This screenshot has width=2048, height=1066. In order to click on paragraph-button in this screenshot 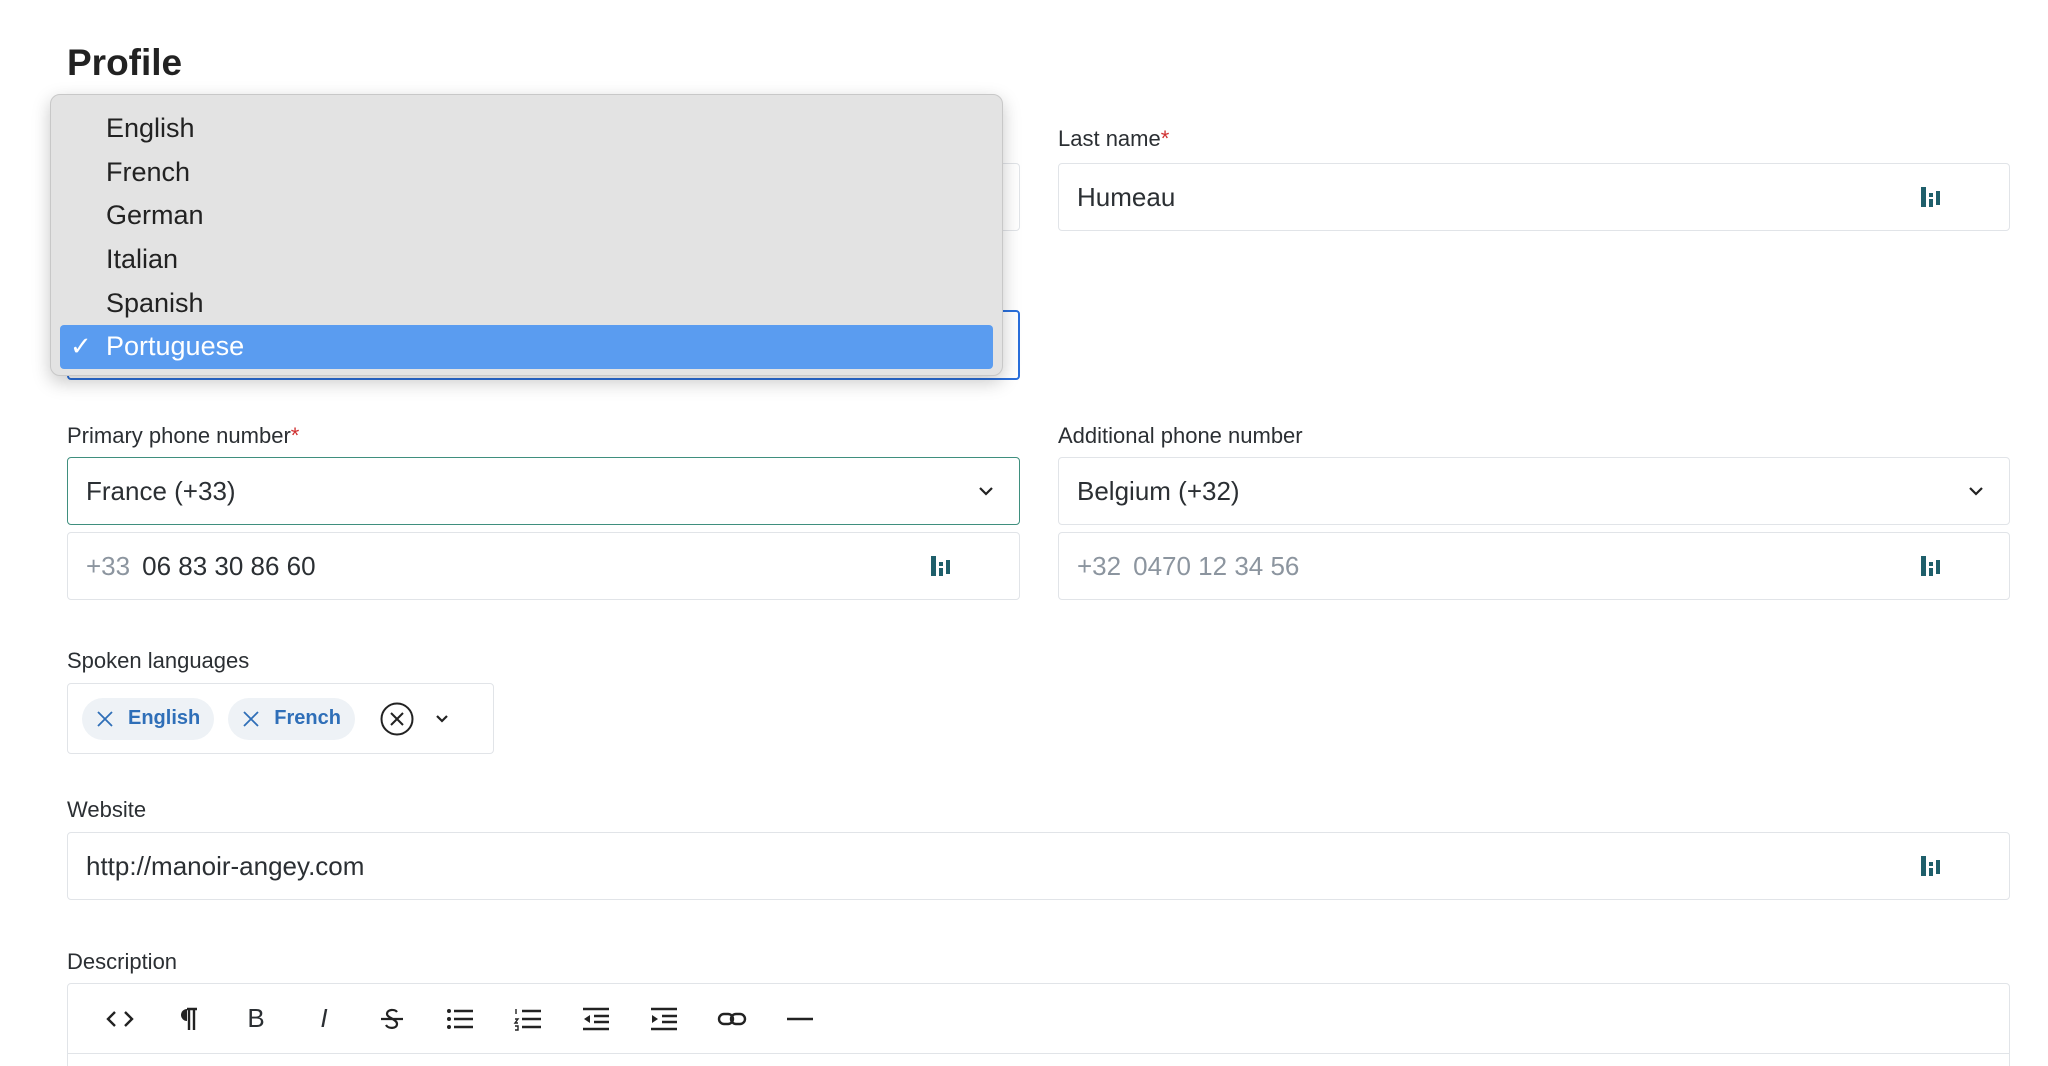, I will do `click(188, 1019)`.